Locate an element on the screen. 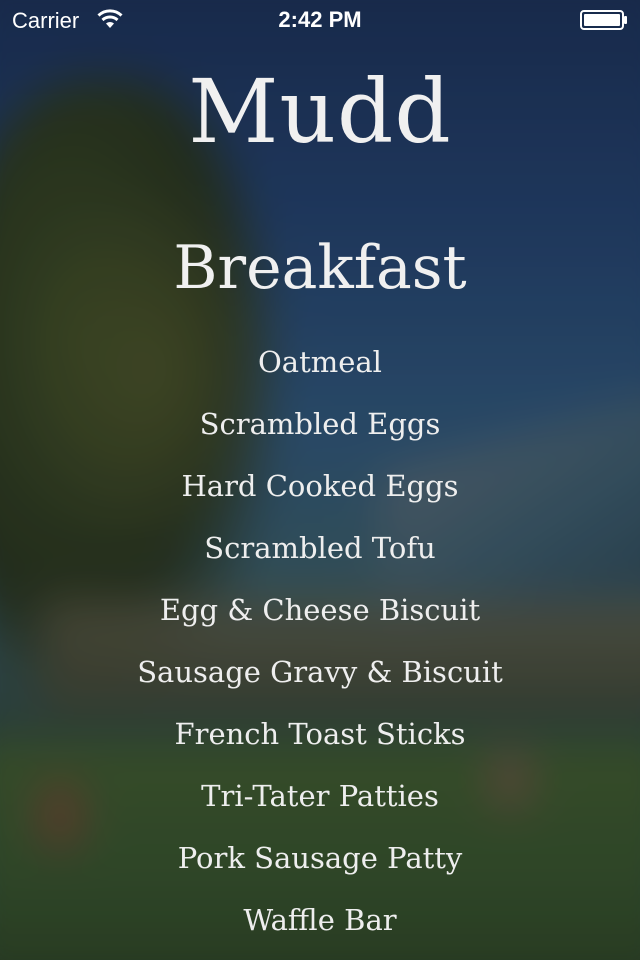 The width and height of the screenshot is (640, 960). meal-heading: Breakfast is located at coordinates (320, 268).